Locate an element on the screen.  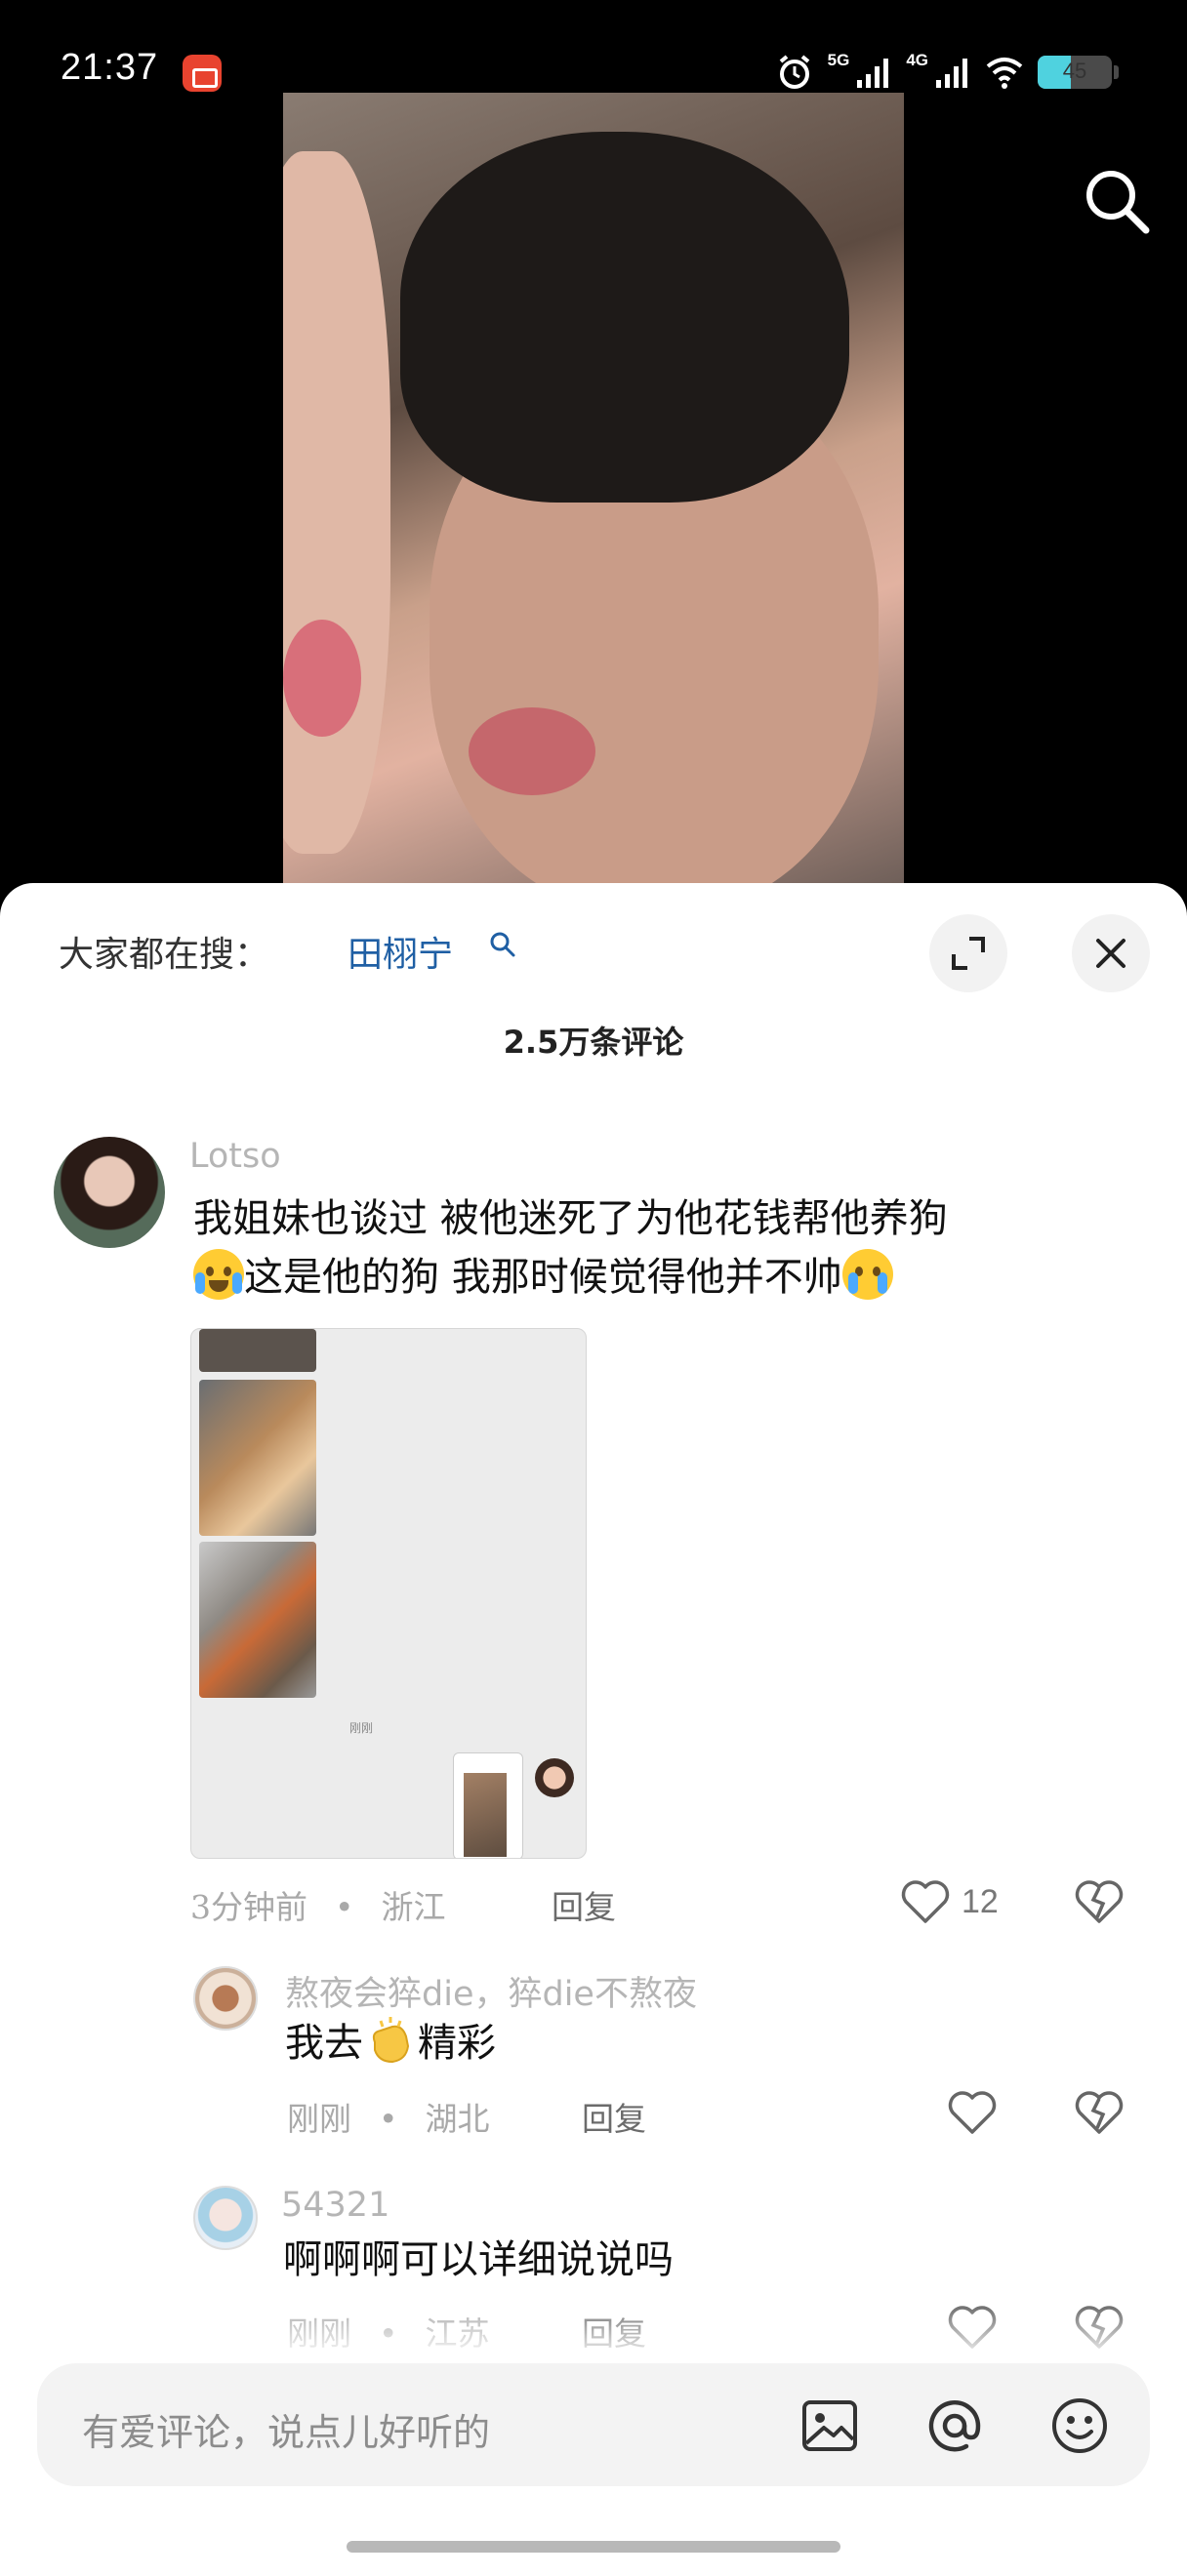
laugh-cry-emoji is located at coordinates (218, 1274).